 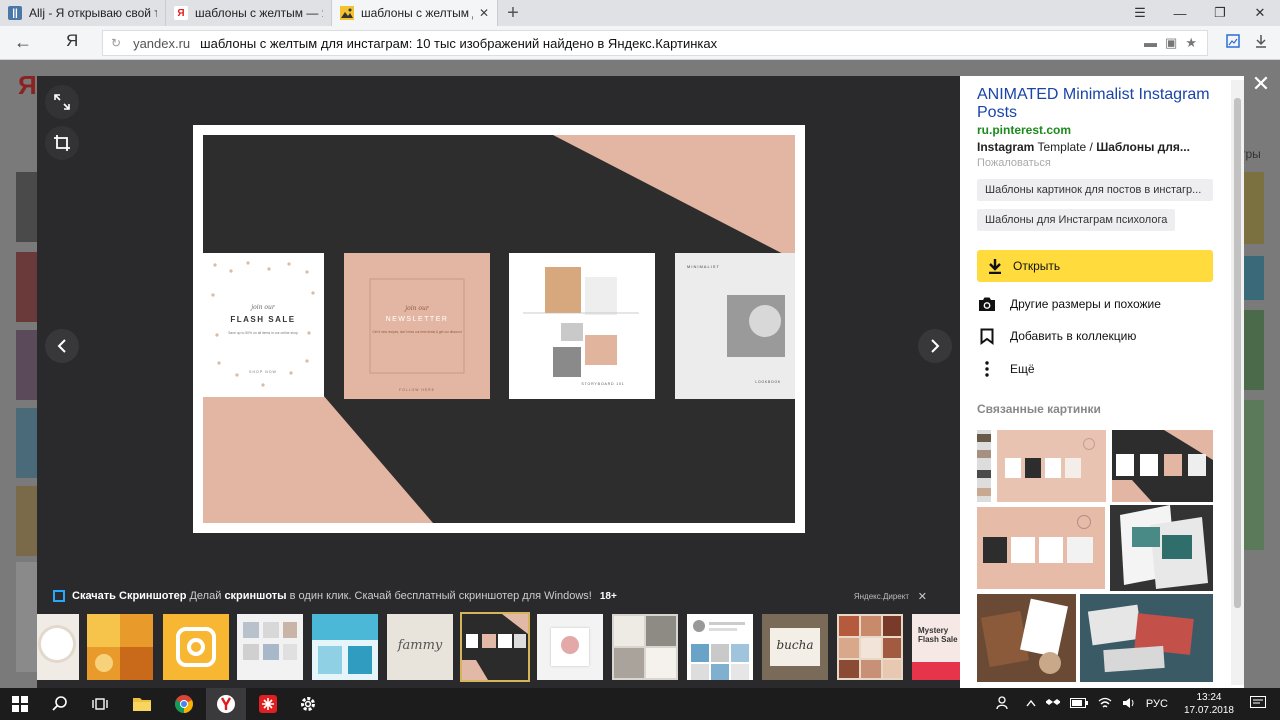 I want to click on thumbnail: fammy, so click(x=420, y=647).